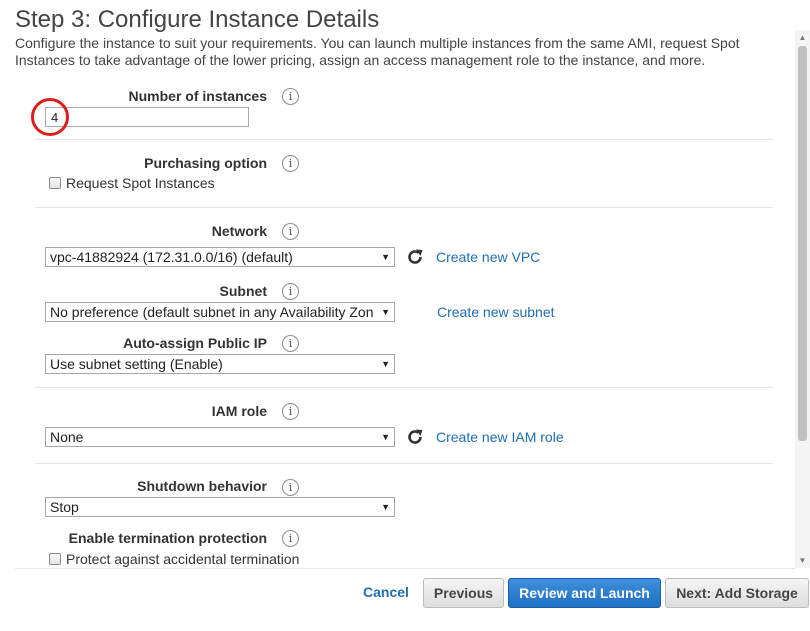 The height and width of the screenshot is (631, 810). Describe the element at coordinates (55, 559) in the screenshot. I see `termination-protection-checkbox` at that location.